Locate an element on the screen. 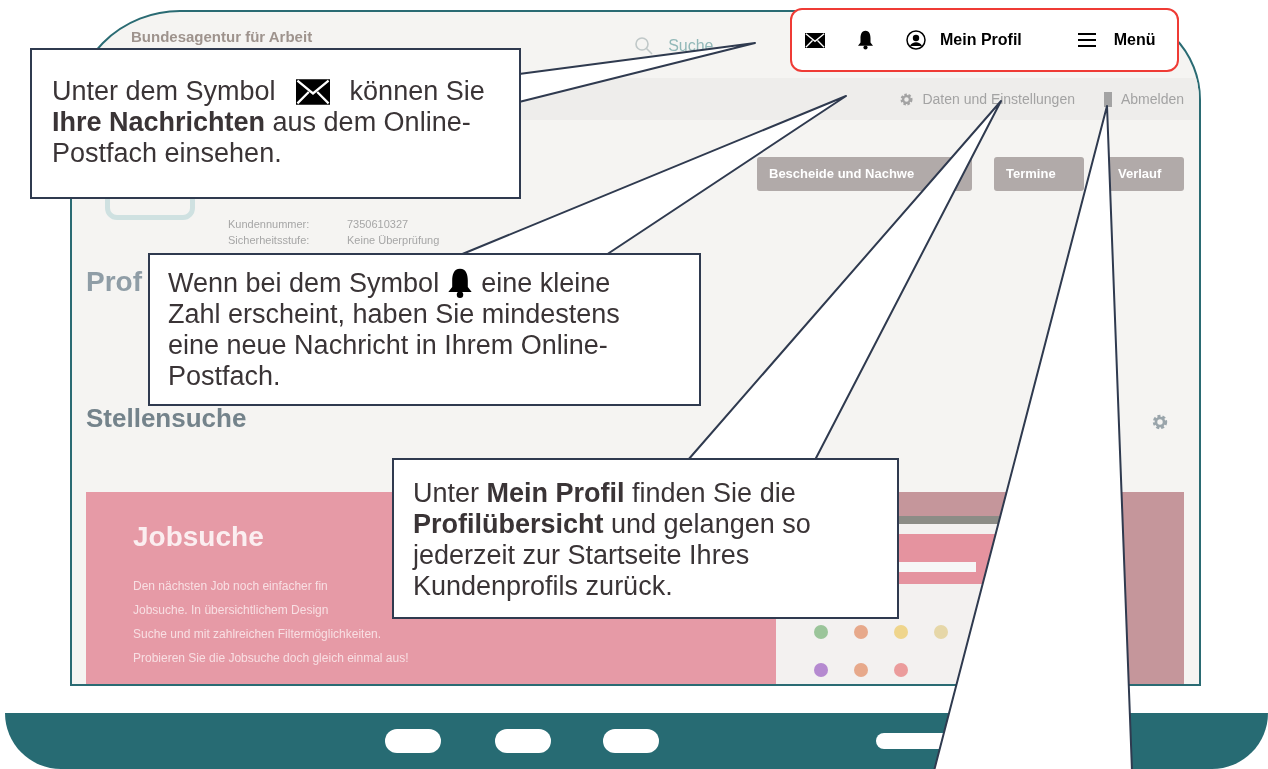 The height and width of the screenshot is (769, 1268). callout-text: Postfach. is located at coordinates (224, 376).